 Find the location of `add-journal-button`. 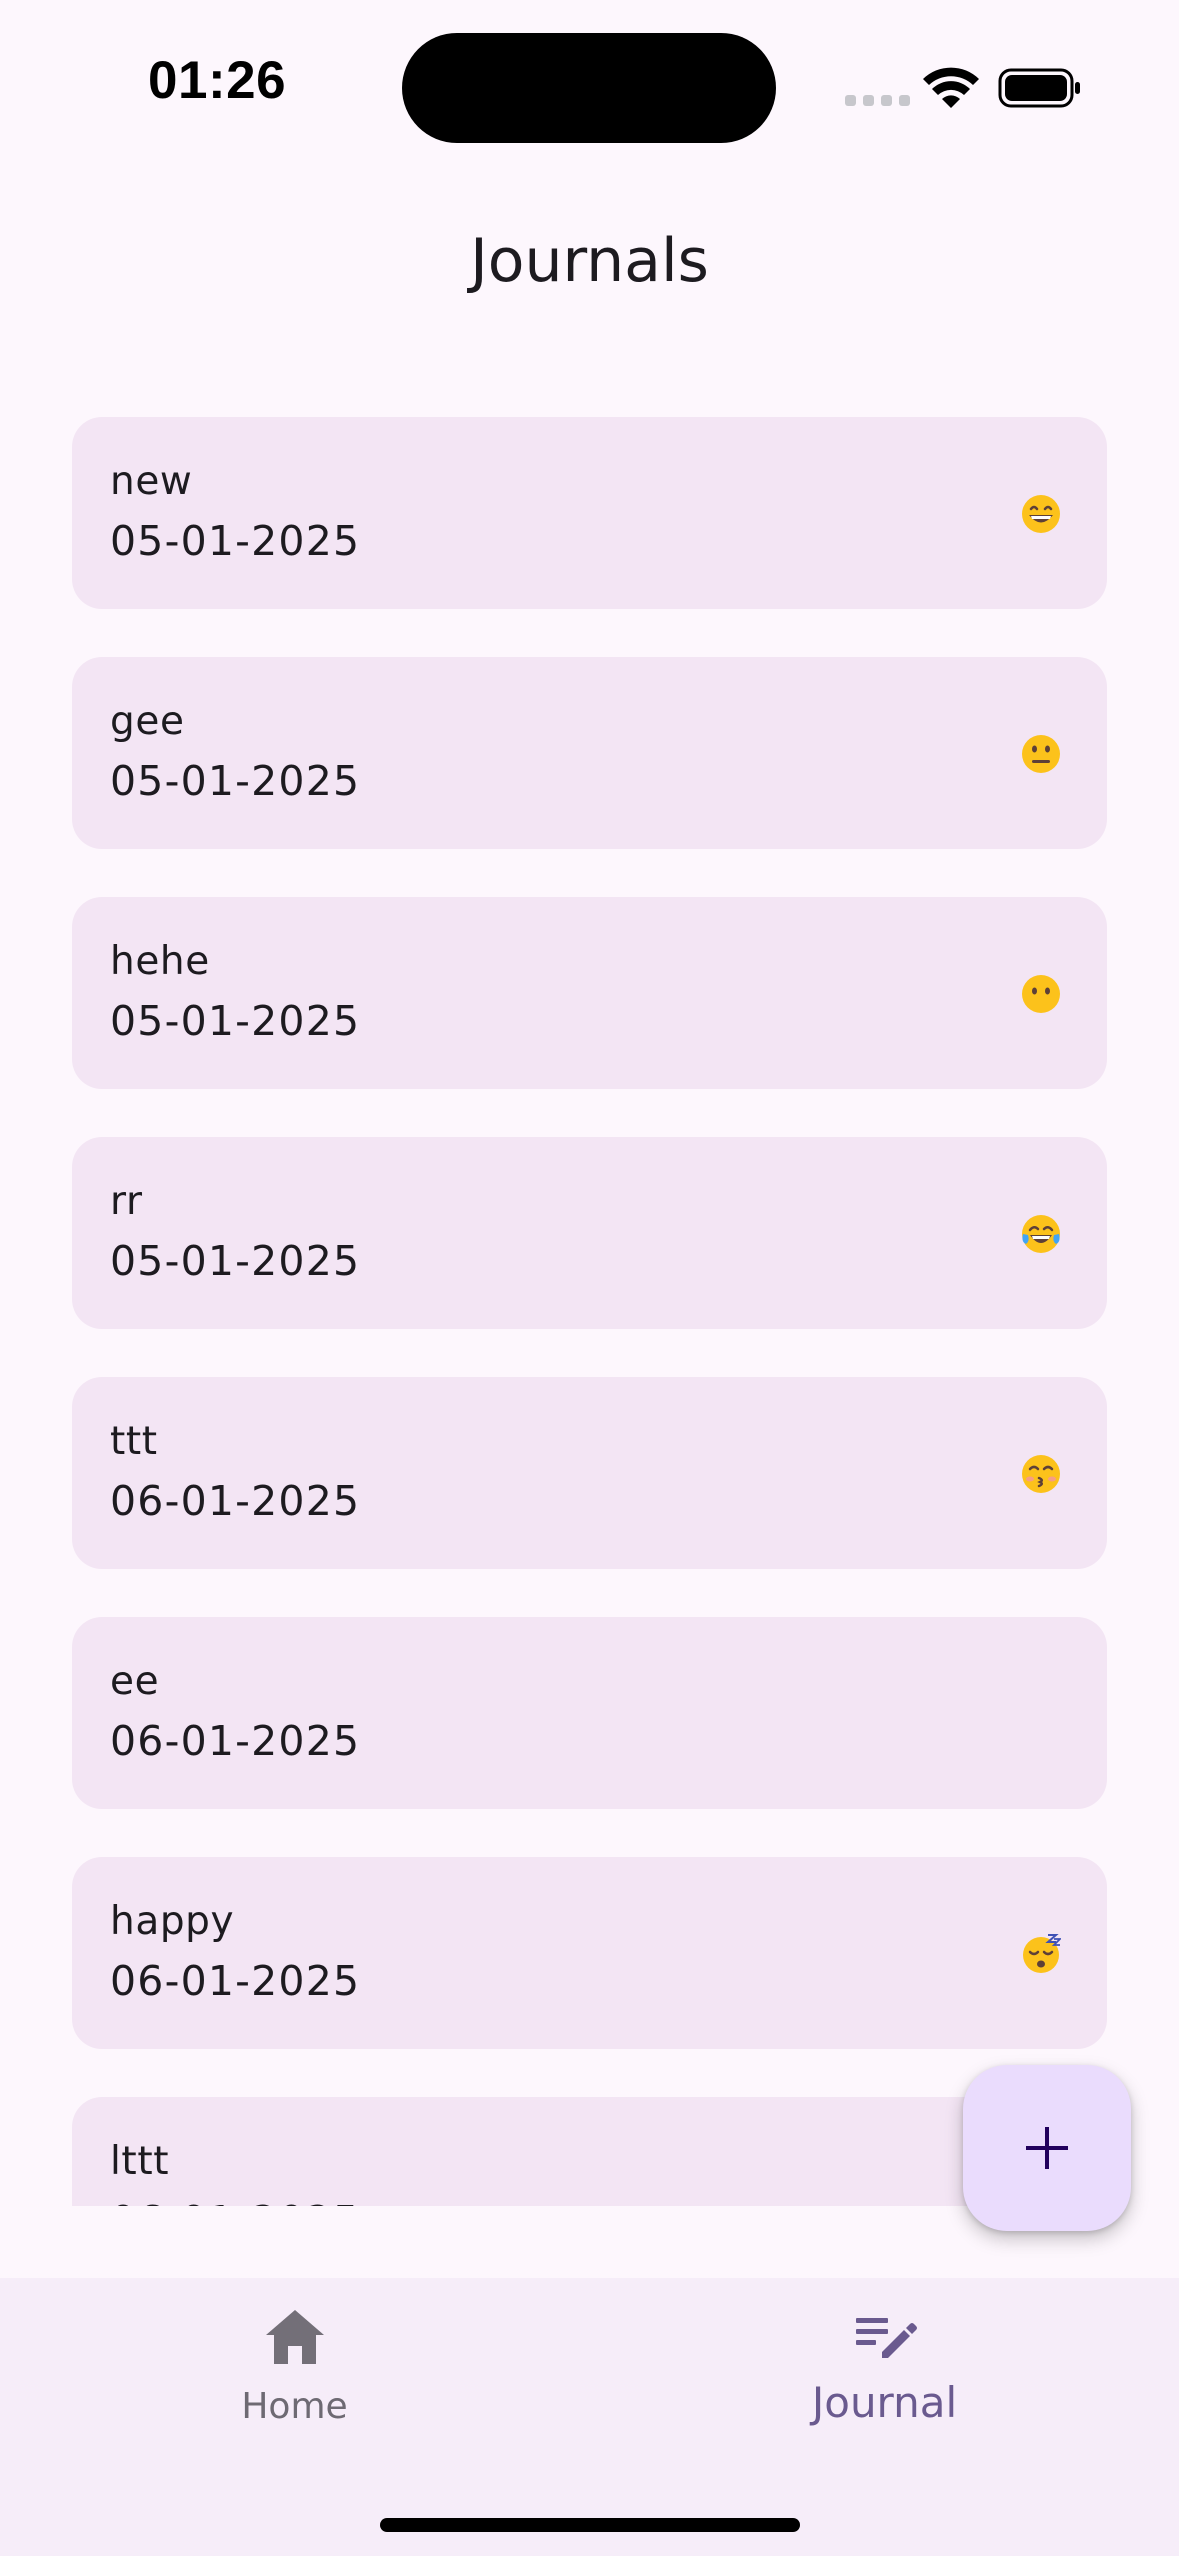

add-journal-button is located at coordinates (1047, 2148).